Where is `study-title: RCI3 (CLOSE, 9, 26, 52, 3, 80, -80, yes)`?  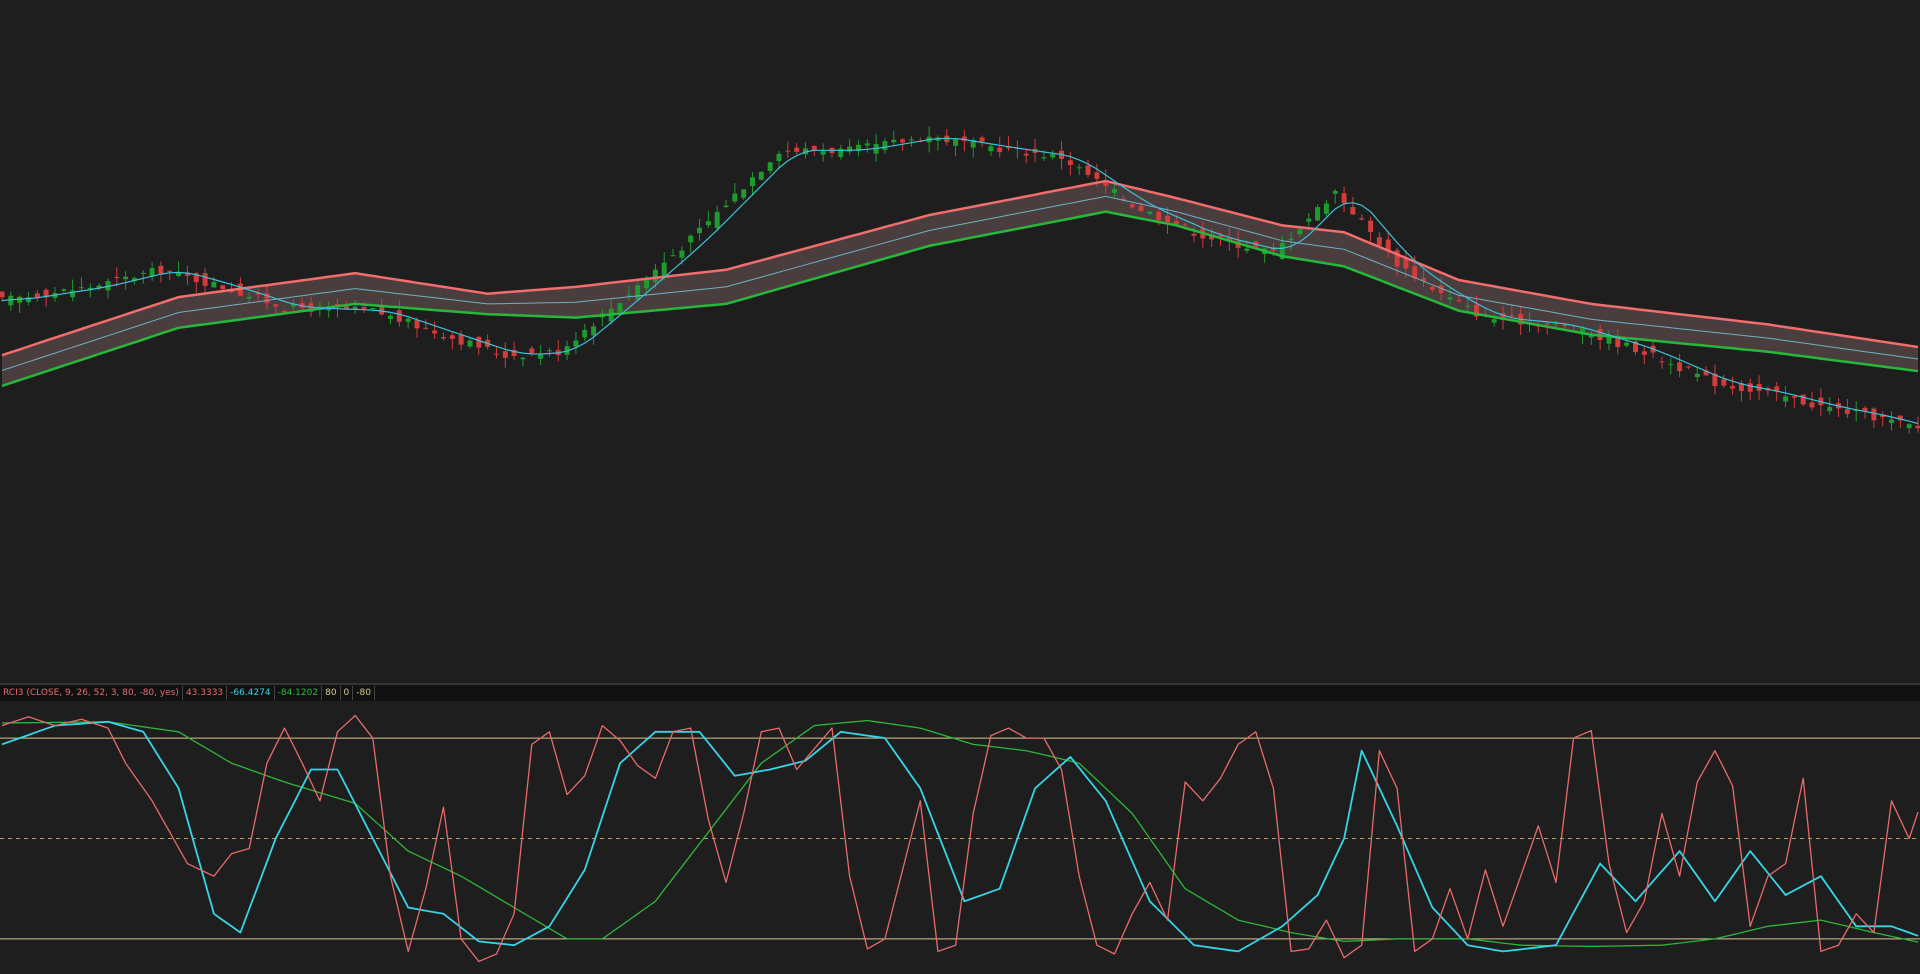 study-title: RCI3 (CLOSE, 9, 26, 52, 3, 80, -80, yes) is located at coordinates (91, 693).